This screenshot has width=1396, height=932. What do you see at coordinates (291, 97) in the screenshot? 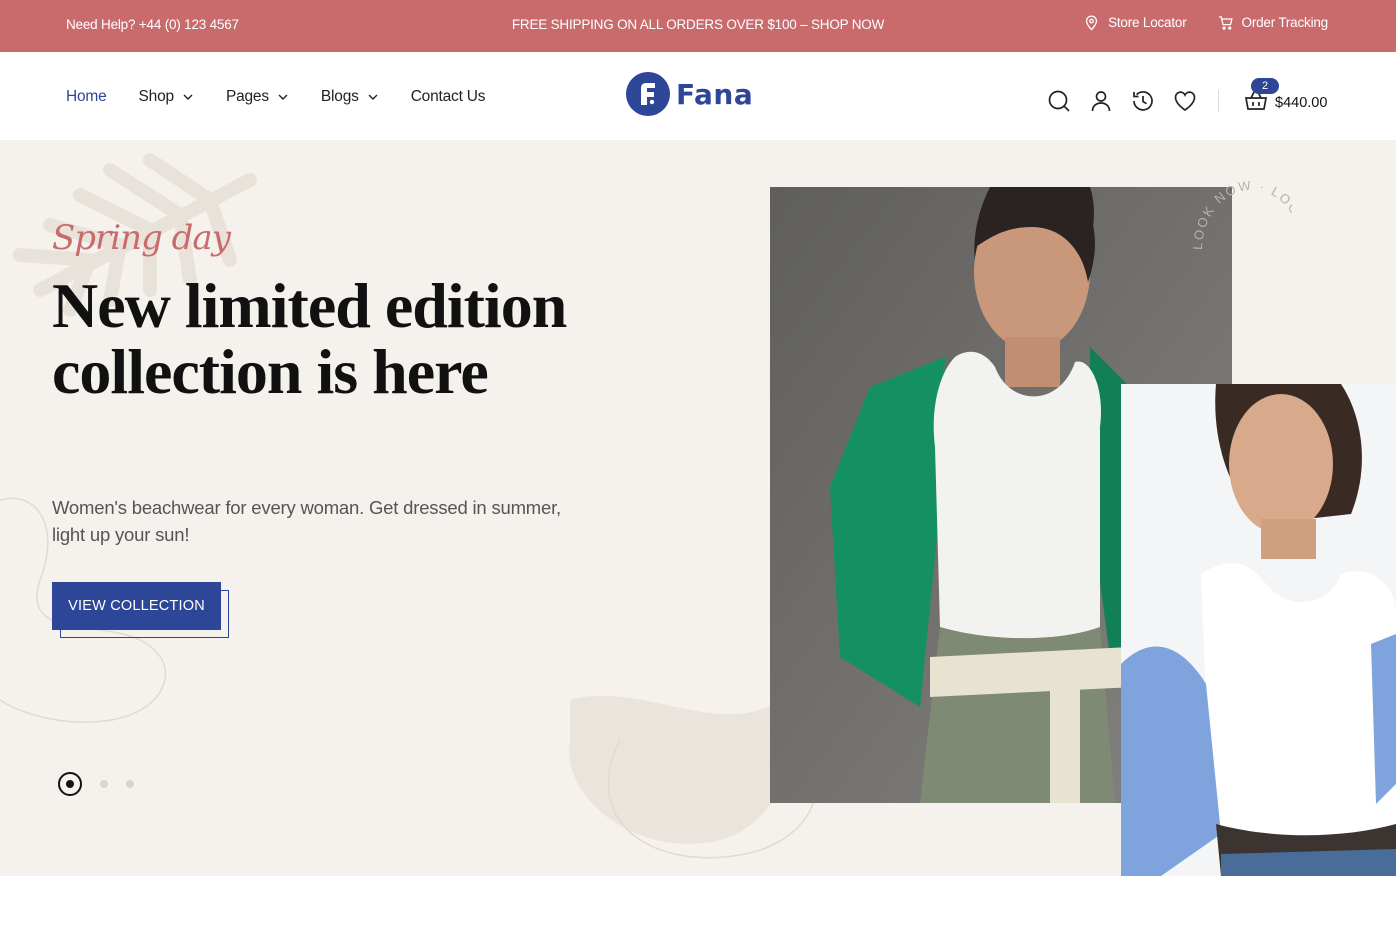
I see `main-nav: Home Shop Pages Blogs Contact Us` at bounding box center [291, 97].